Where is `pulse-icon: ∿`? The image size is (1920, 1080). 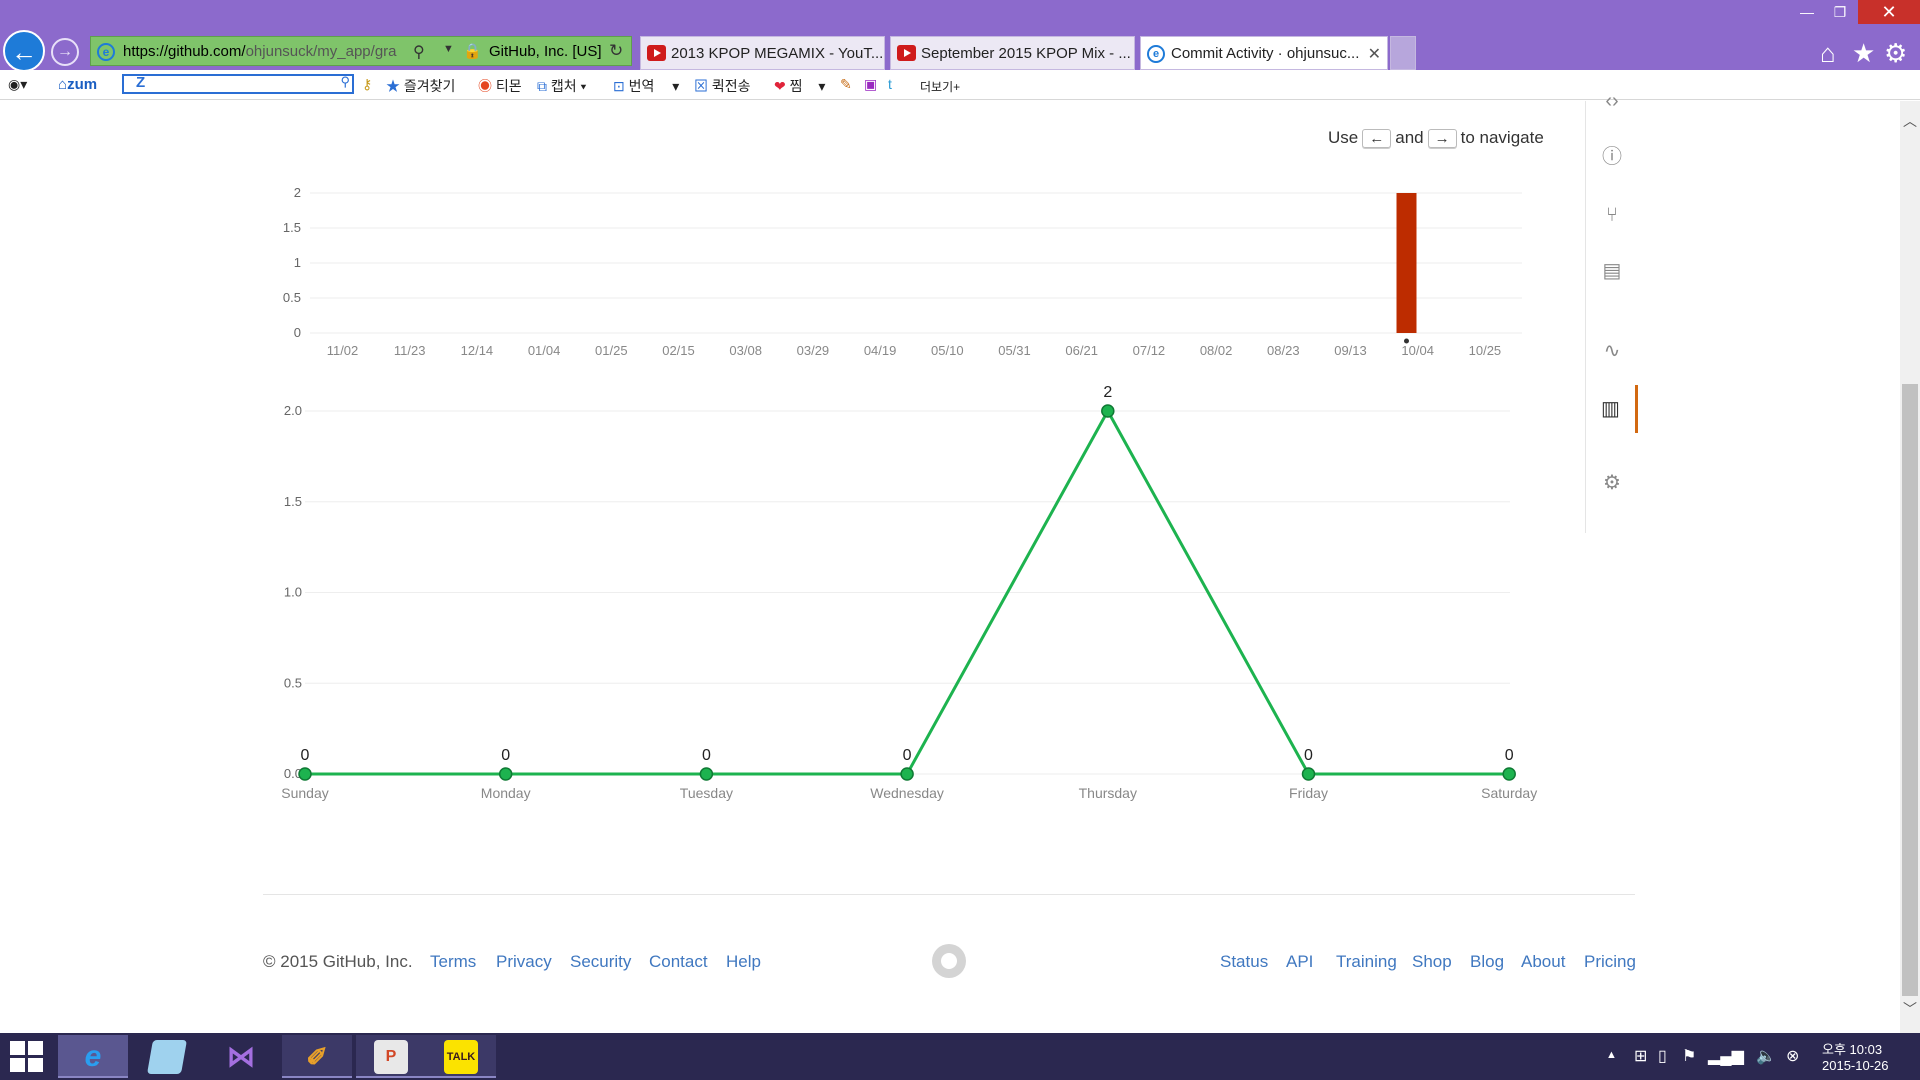
pulse-icon: ∿ is located at coordinates (1612, 351).